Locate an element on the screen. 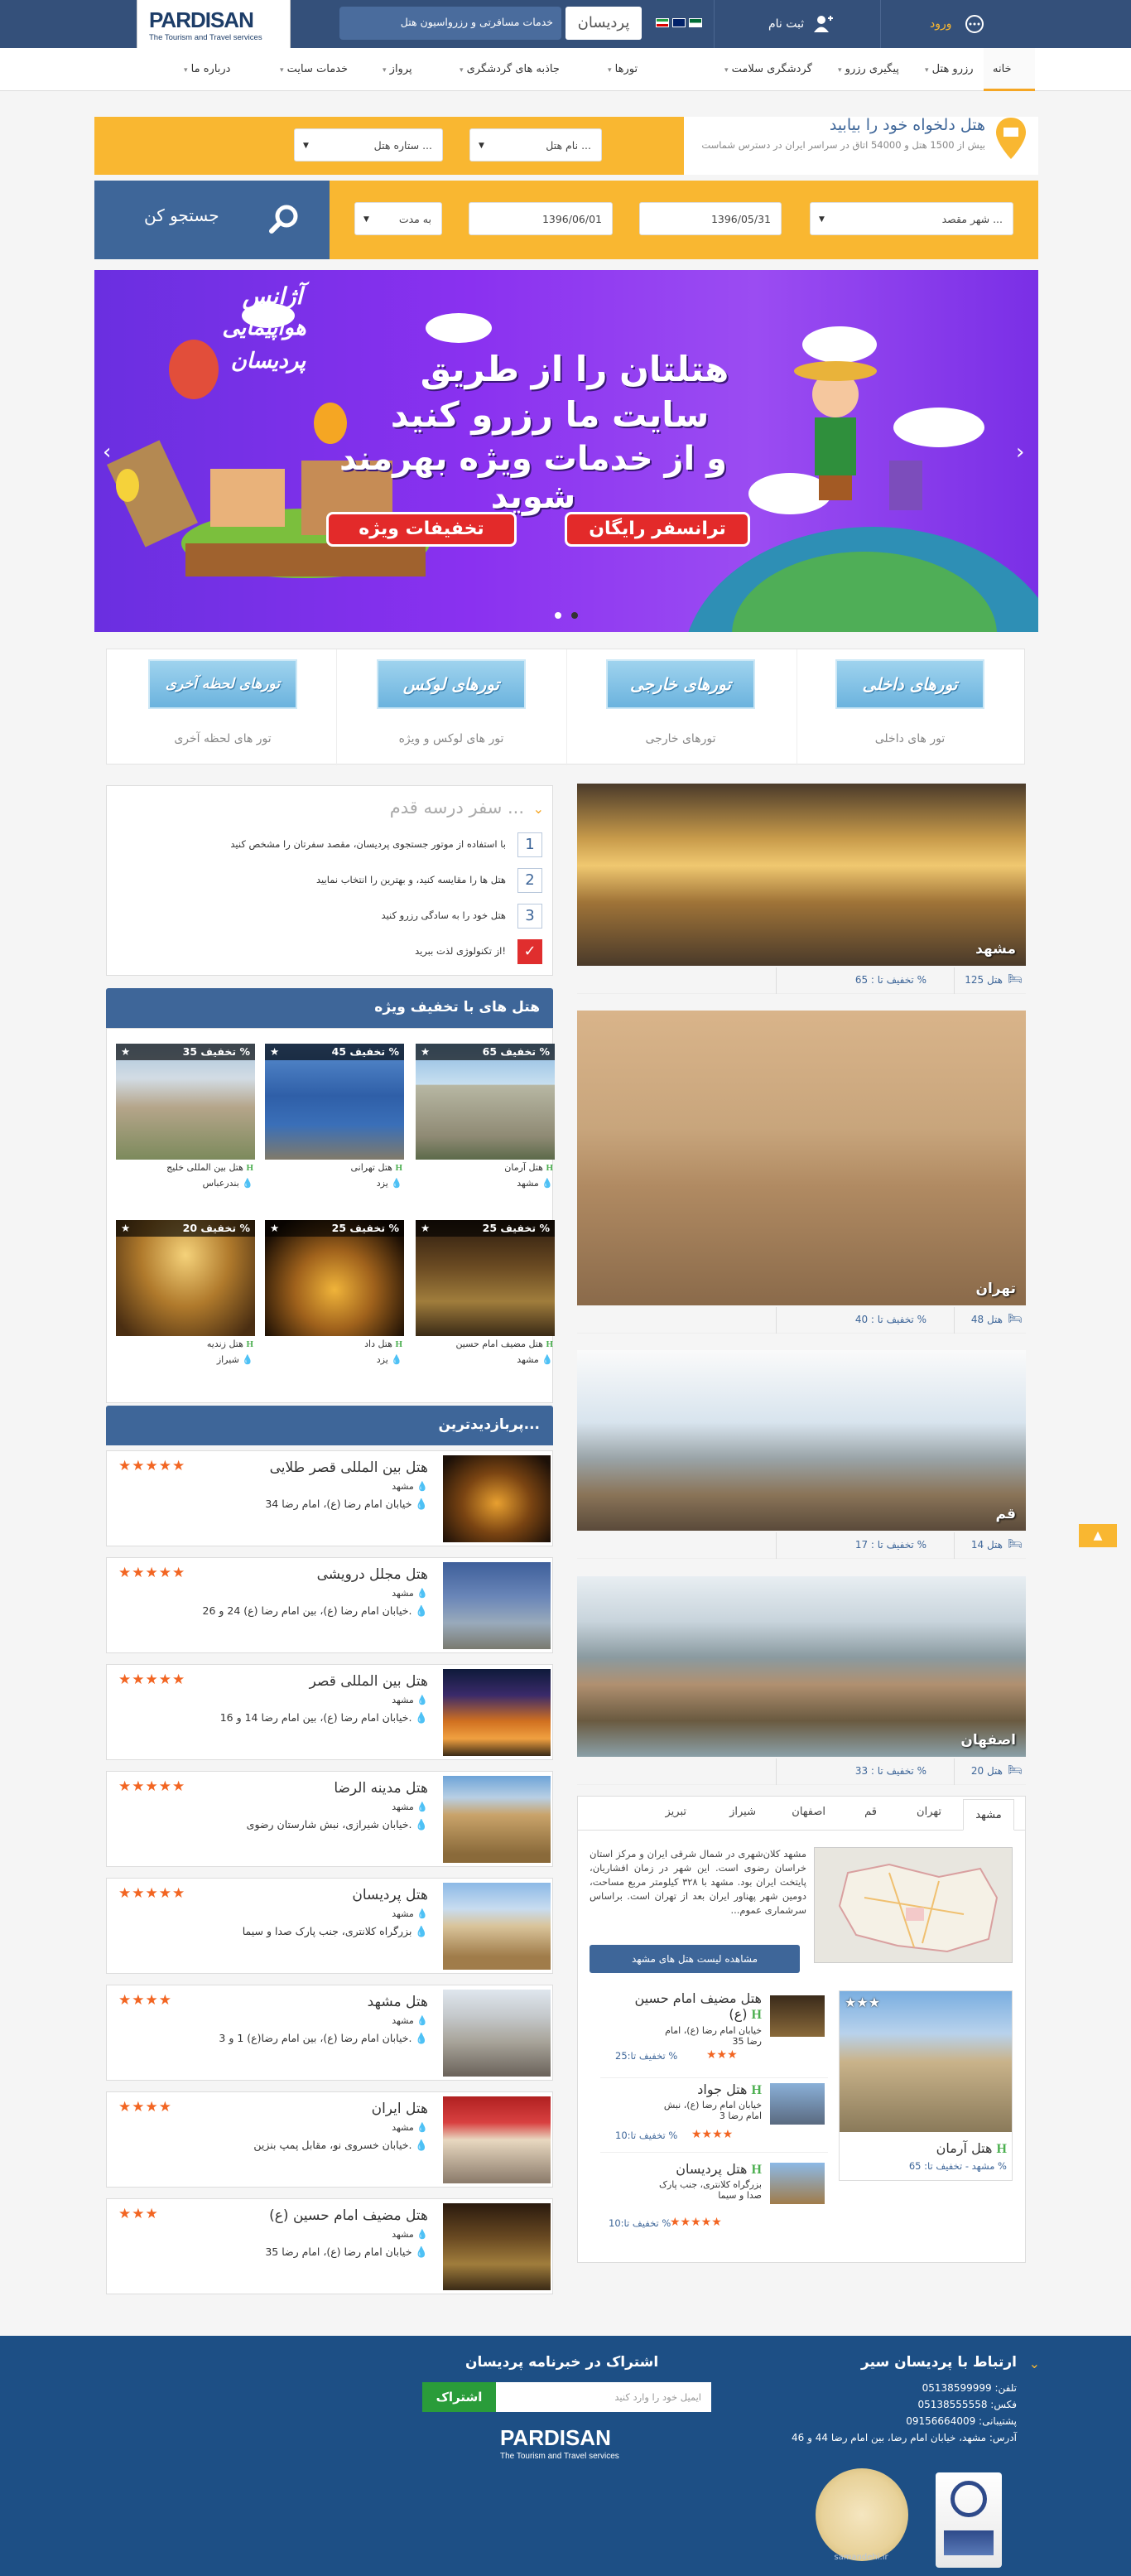 The height and width of the screenshot is (2576, 1131). special-hotel-card: تخفیف 65 % ★ هتل آرمان H مشهد 💧 is located at coordinates (485, 1126).